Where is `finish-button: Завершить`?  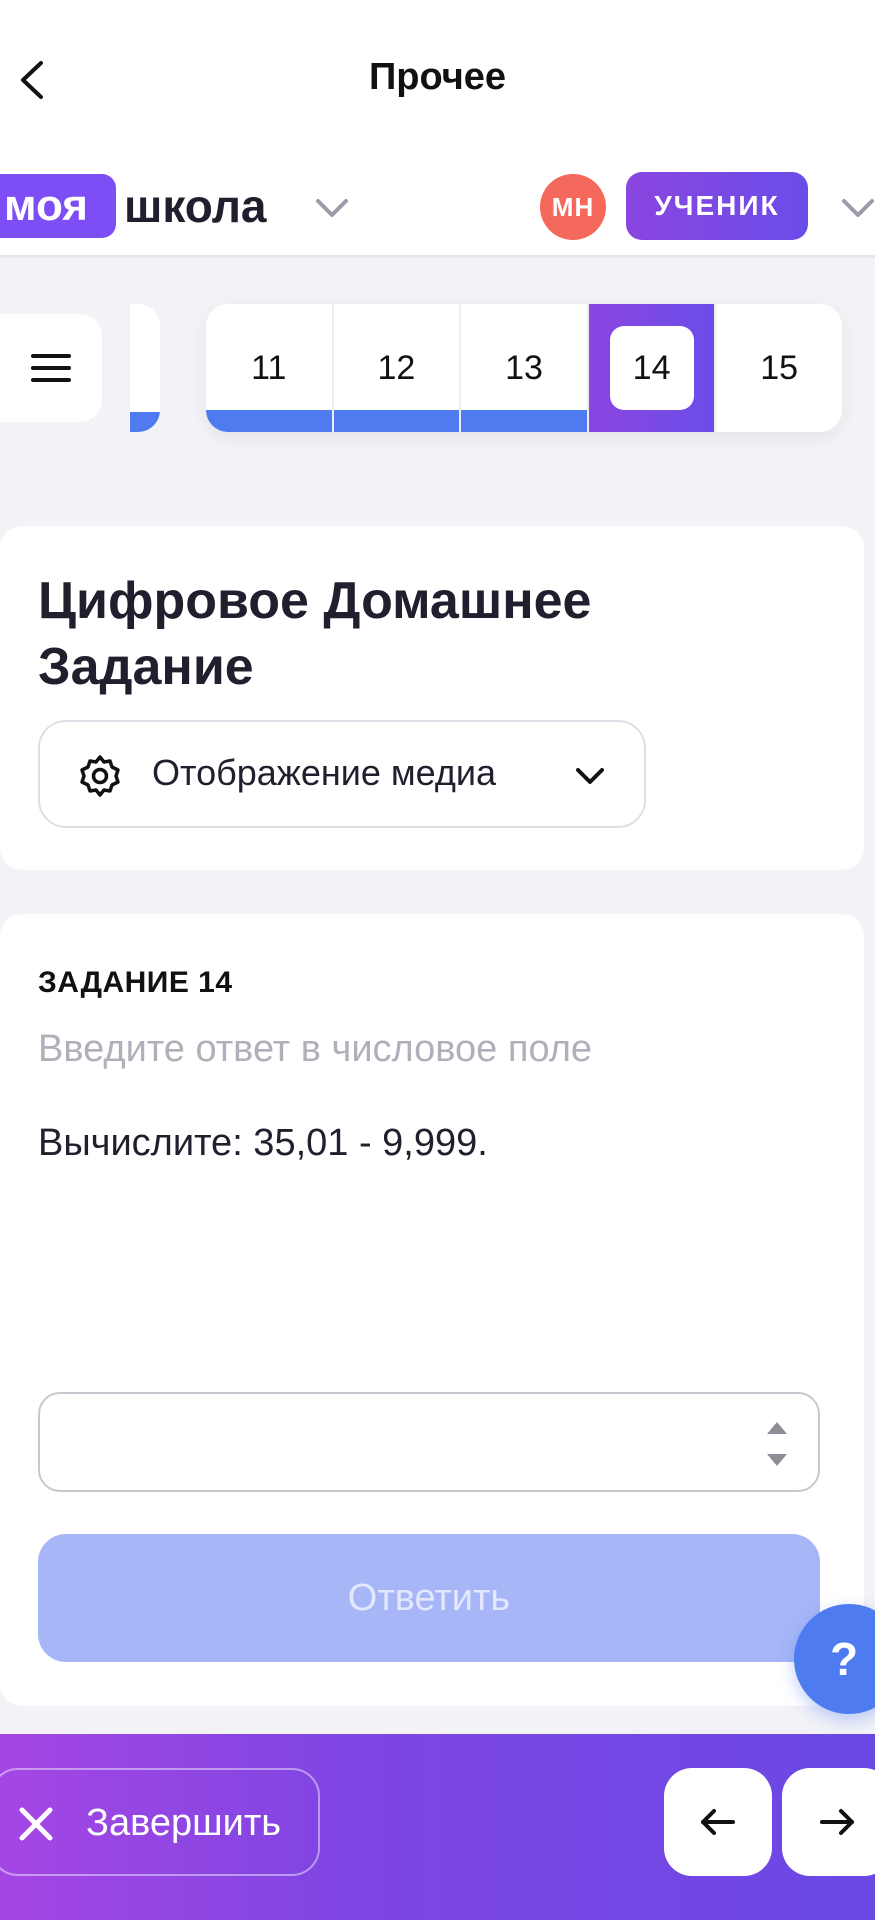 finish-button: Завершить is located at coordinates (160, 1822).